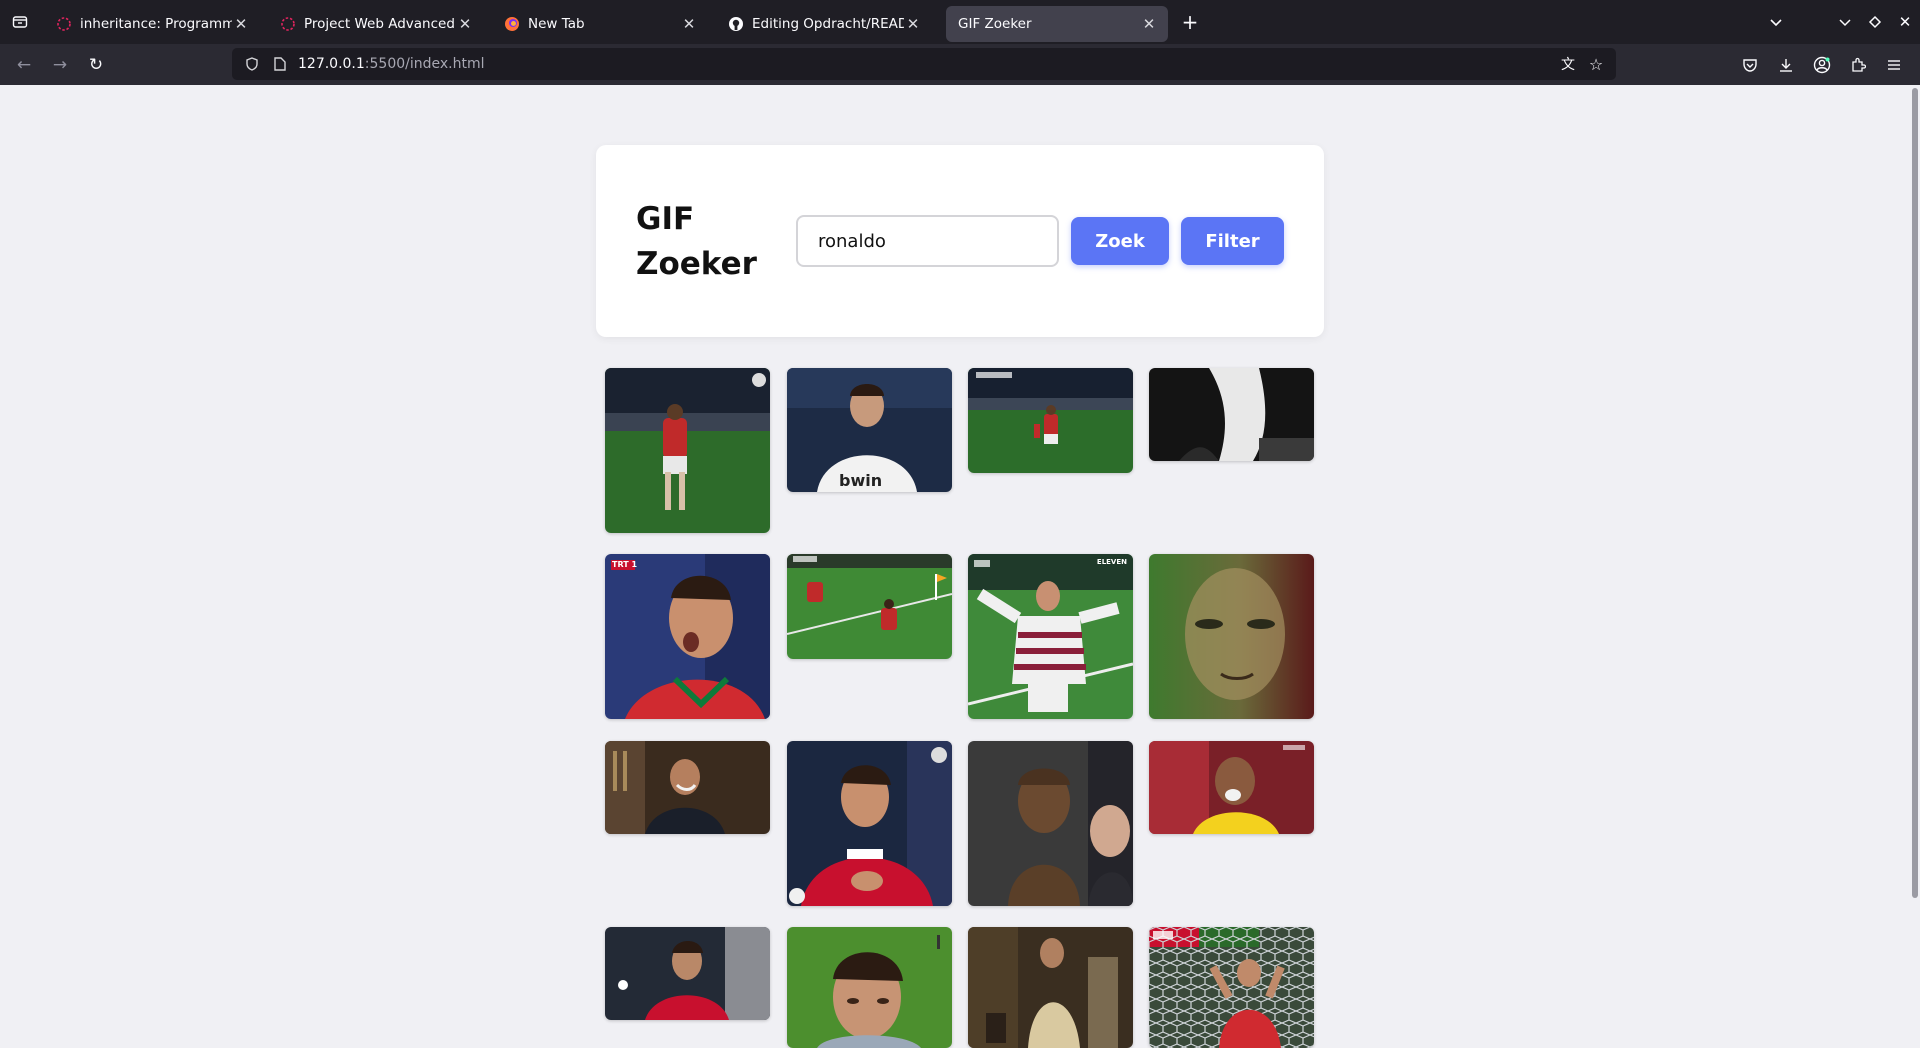  I want to click on gif-result: bwin, so click(869, 430).